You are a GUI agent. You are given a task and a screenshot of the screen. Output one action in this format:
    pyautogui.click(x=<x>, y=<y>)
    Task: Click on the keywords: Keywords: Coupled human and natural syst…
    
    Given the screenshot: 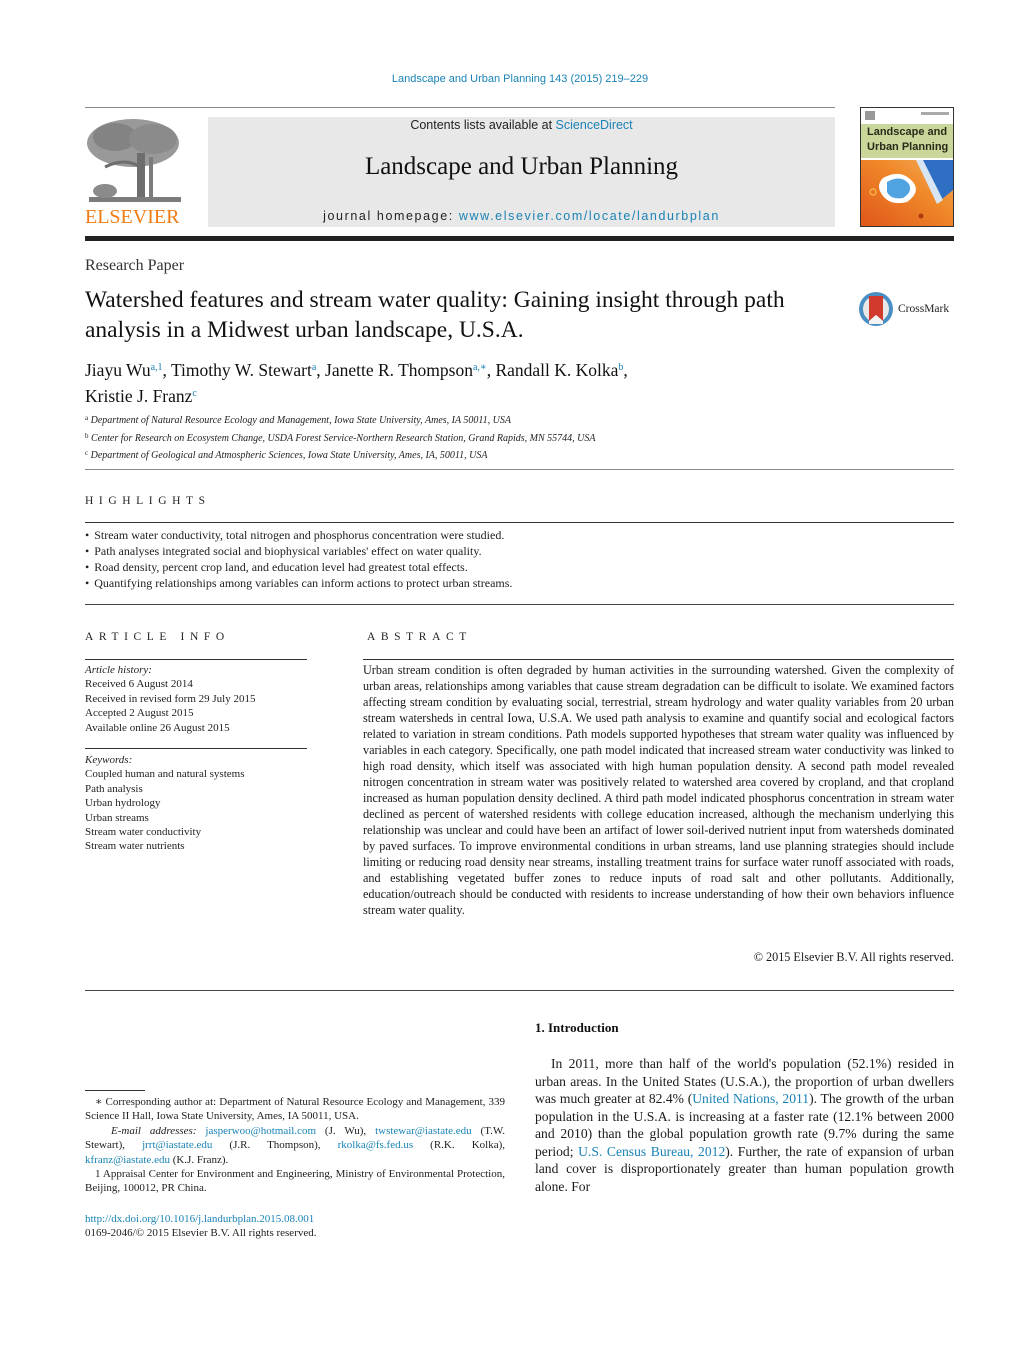 What is the action you would take?
    pyautogui.click(x=164, y=803)
    